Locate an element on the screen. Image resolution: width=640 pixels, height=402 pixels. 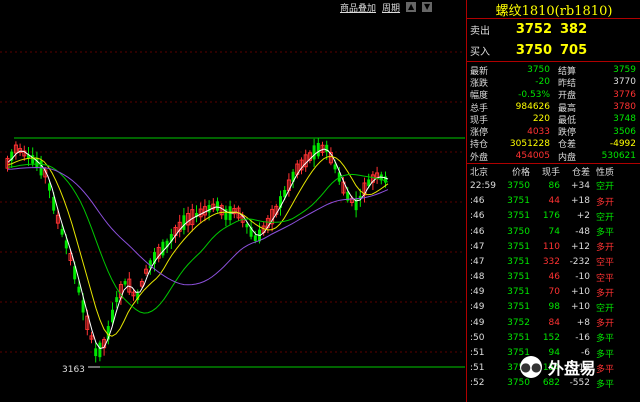
tick-row: :49 3751 98 +10 空开 is located at coordinates (553, 307).